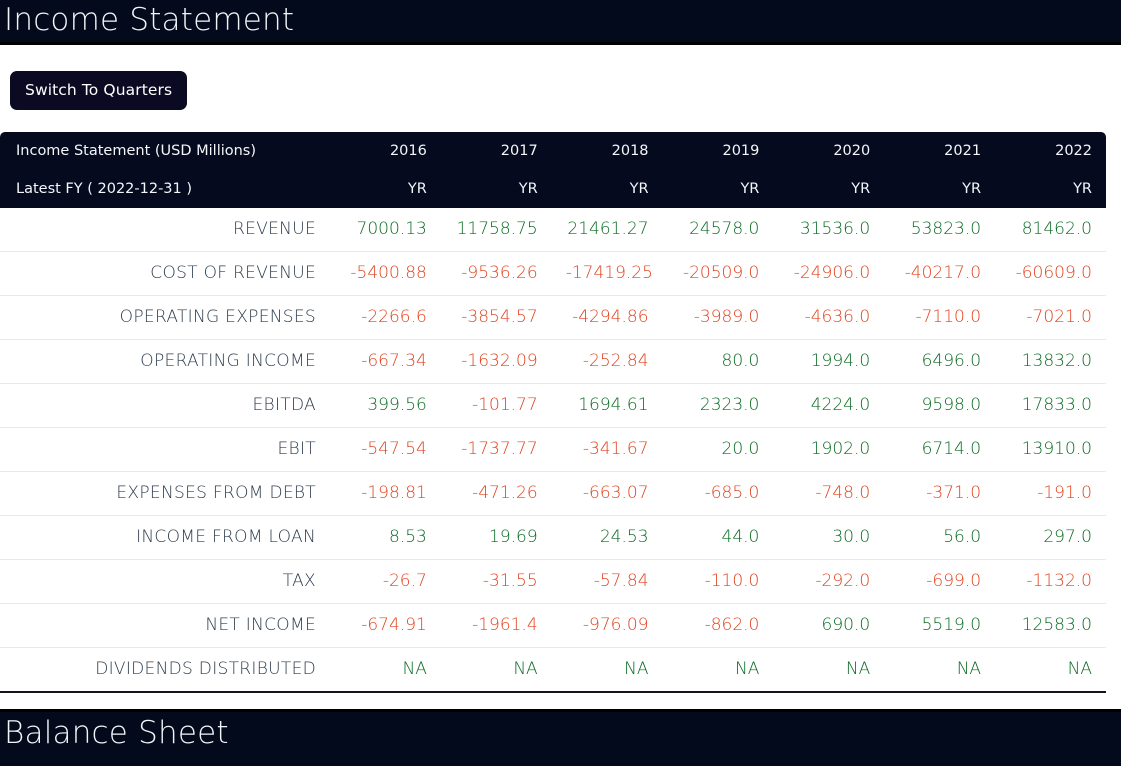 The width and height of the screenshot is (1121, 782). I want to click on column-header-year: 2018, so click(607, 151).